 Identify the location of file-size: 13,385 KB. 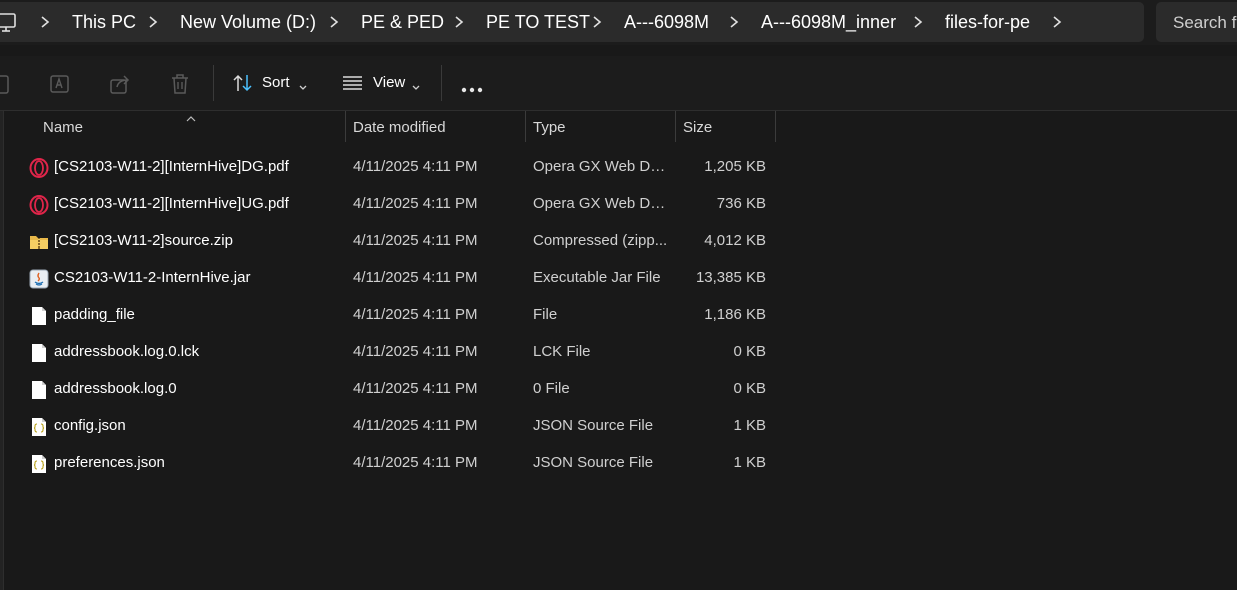
(730, 277).